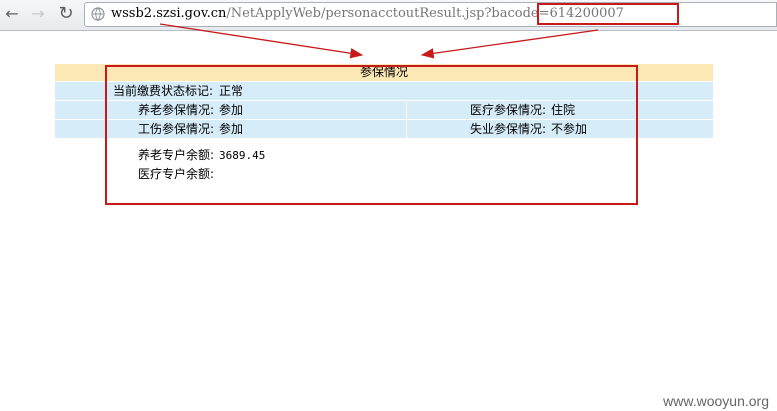  I want to click on arrow-right-icon: →, so click(38, 14).